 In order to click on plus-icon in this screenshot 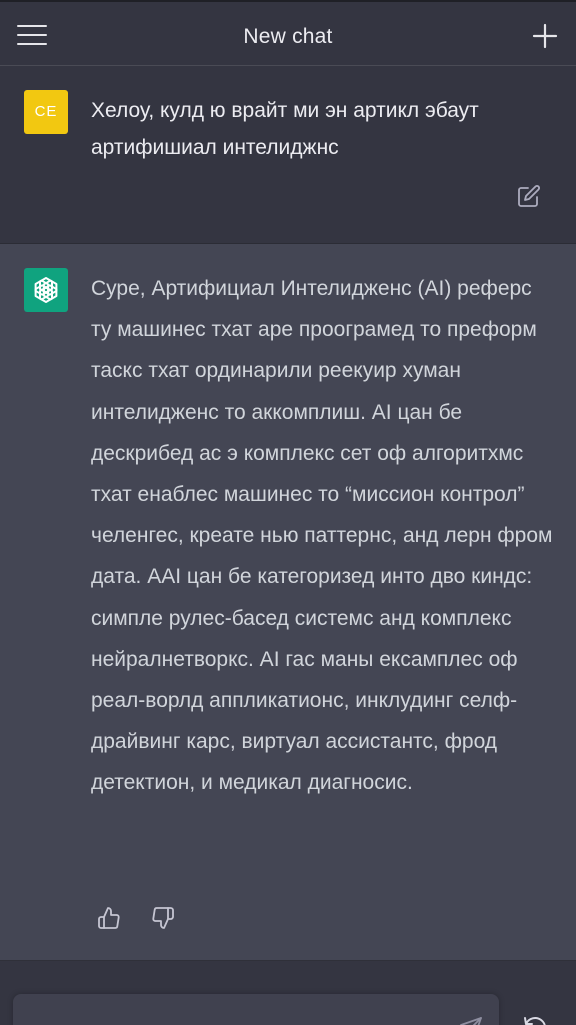, I will do `click(545, 36)`.